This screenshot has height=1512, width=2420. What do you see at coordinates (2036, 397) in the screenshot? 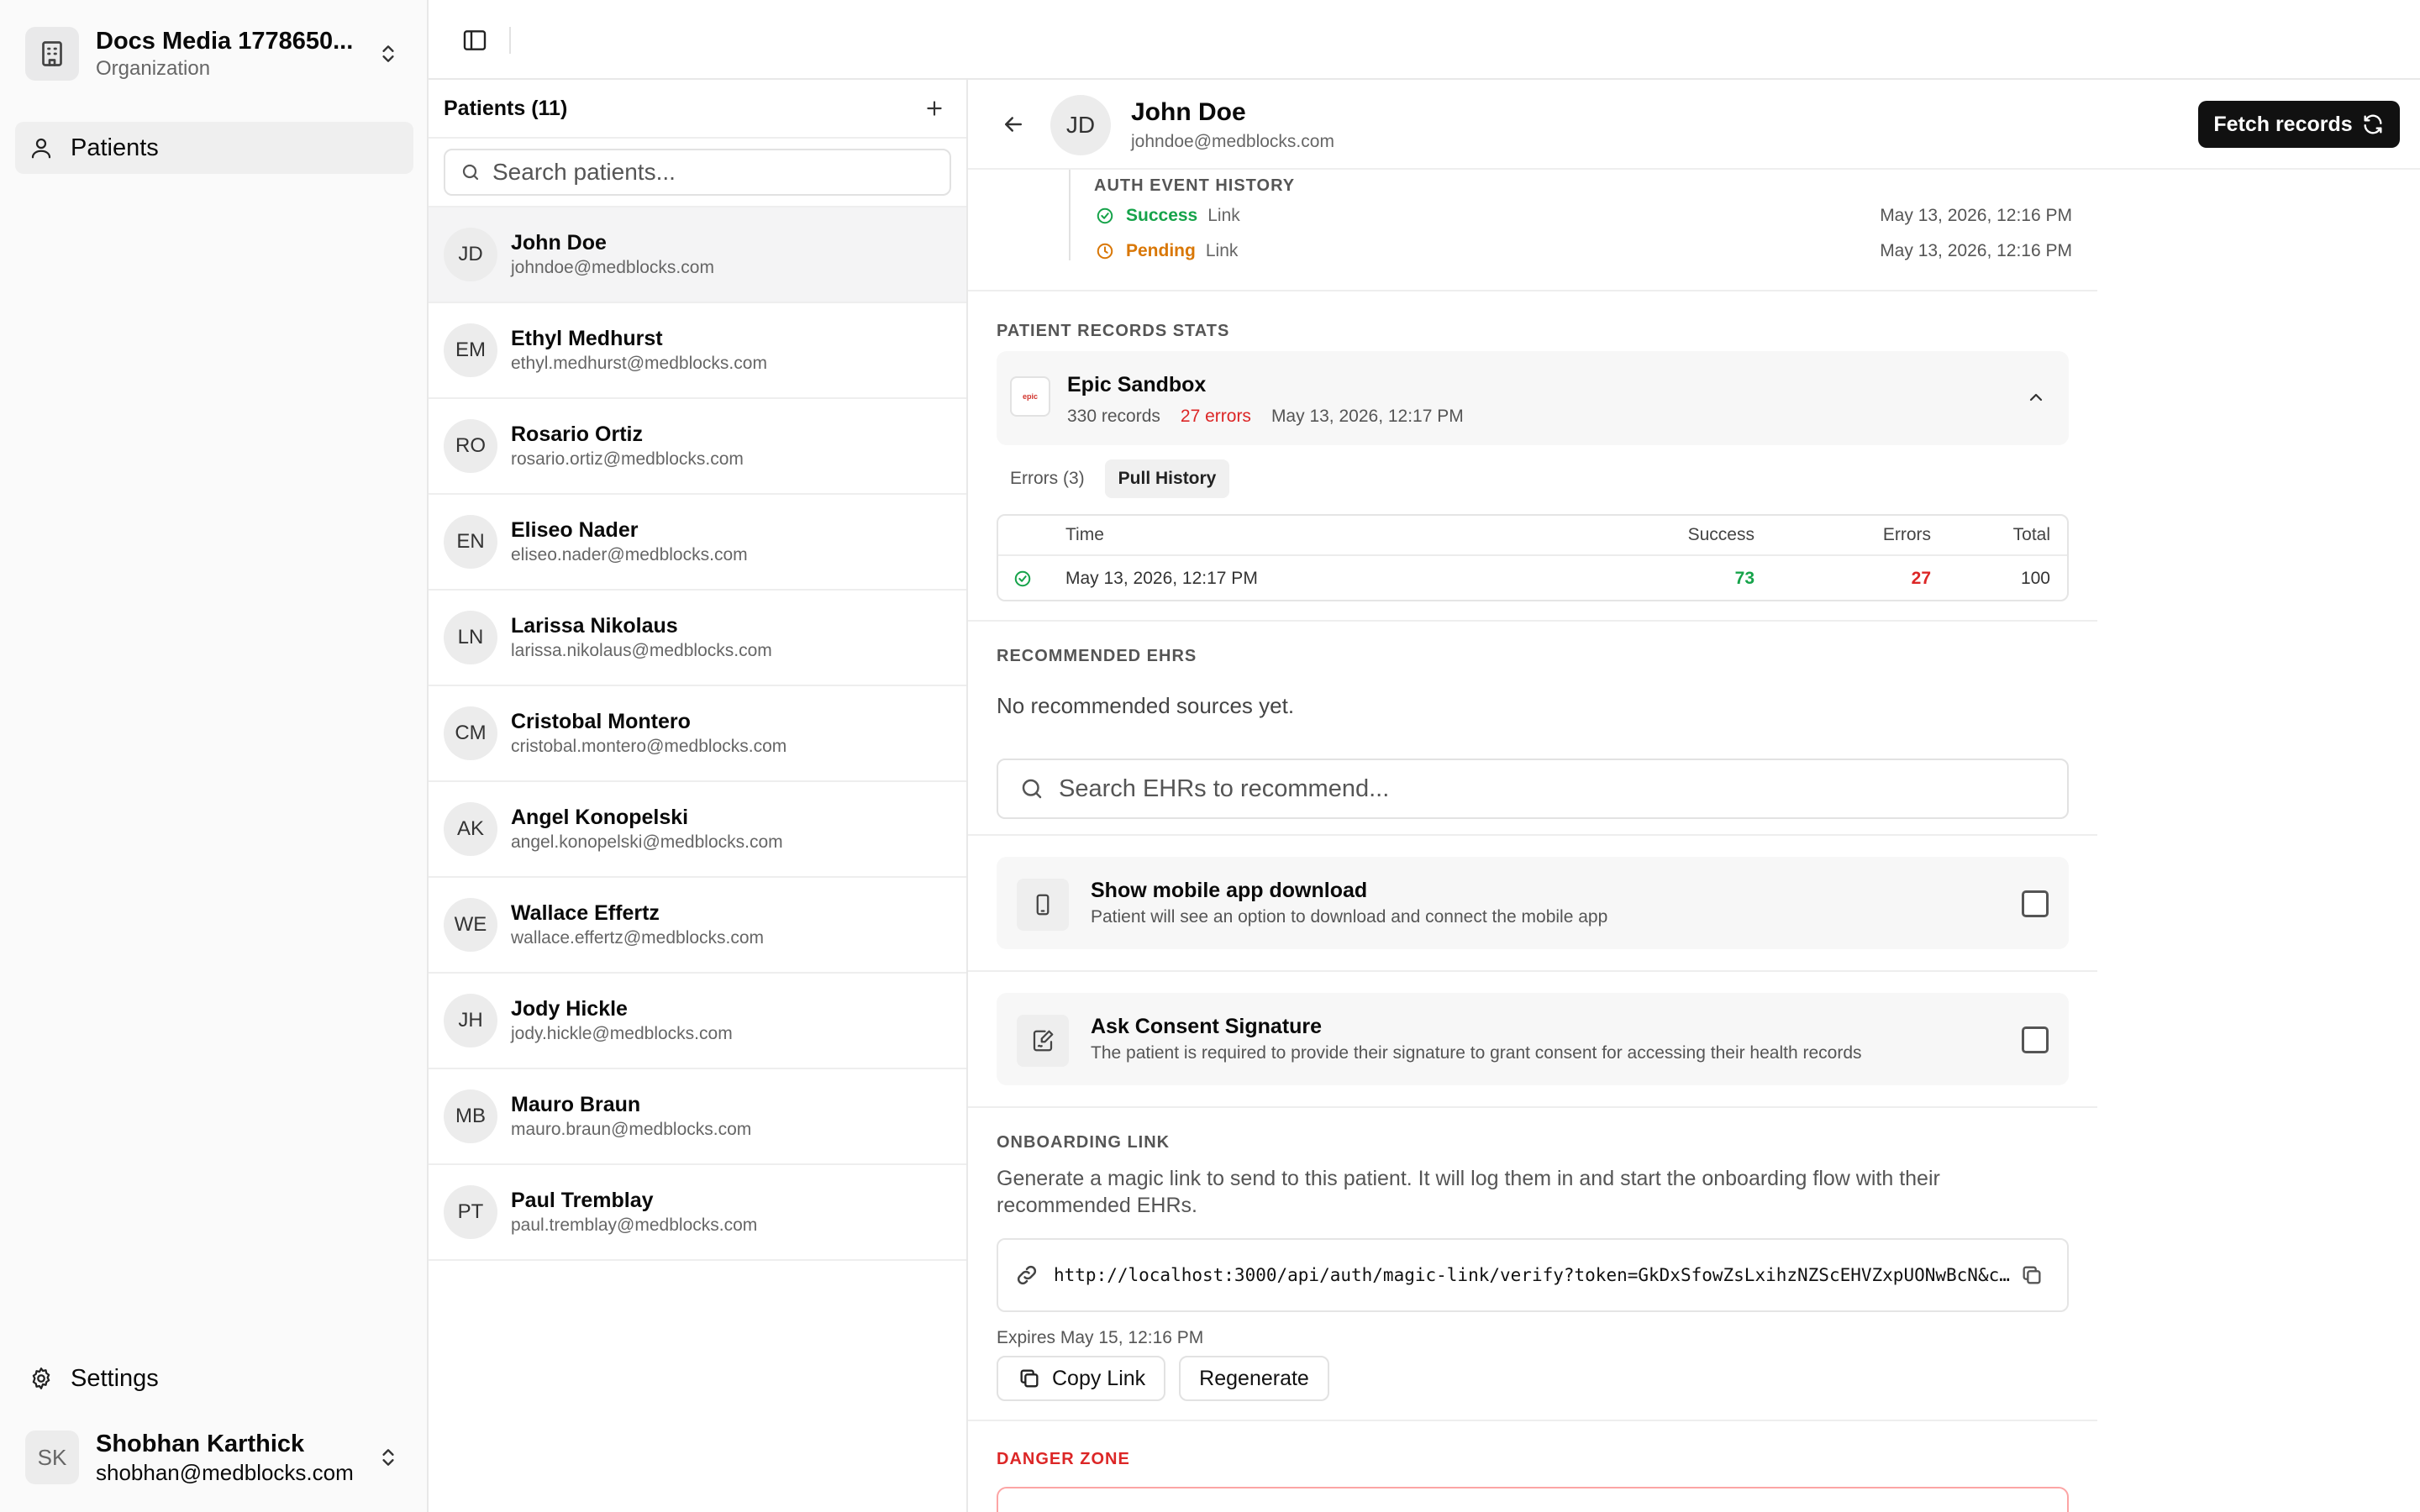
I see `chevron-up-icon` at bounding box center [2036, 397].